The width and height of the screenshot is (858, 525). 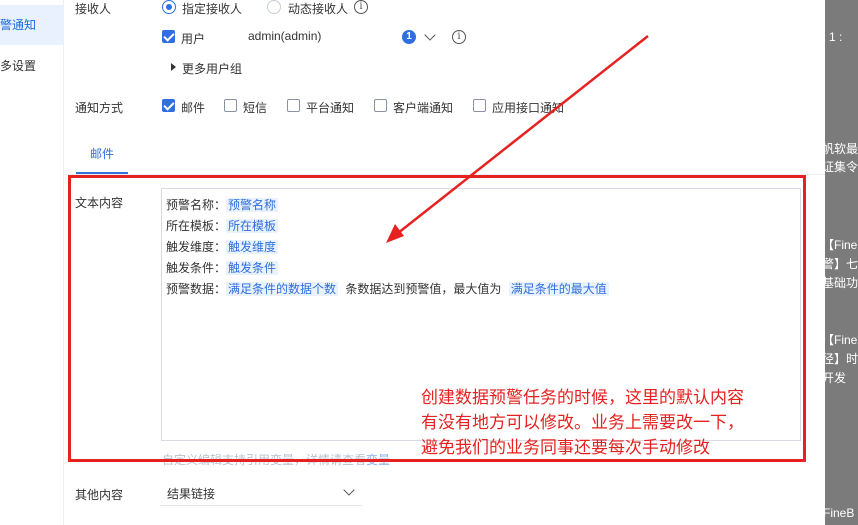 I want to click on receiver-label: 接收人, so click(x=93, y=9).